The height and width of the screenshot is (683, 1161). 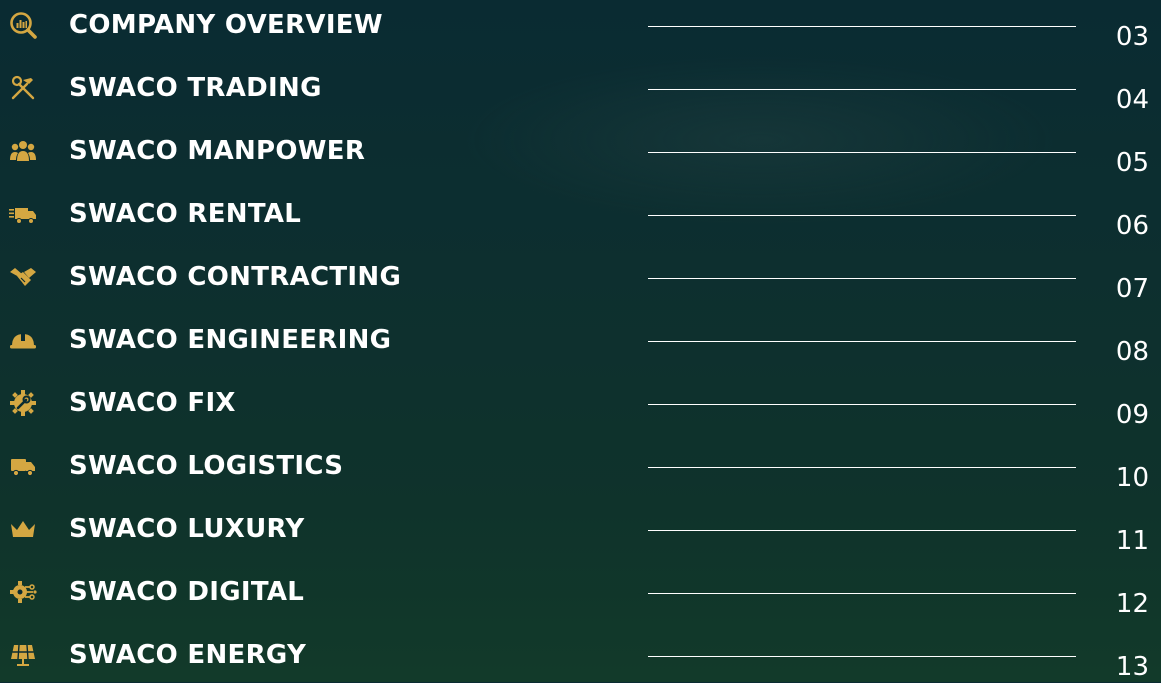 I want to click on hard-hat-icon, so click(x=23, y=340).